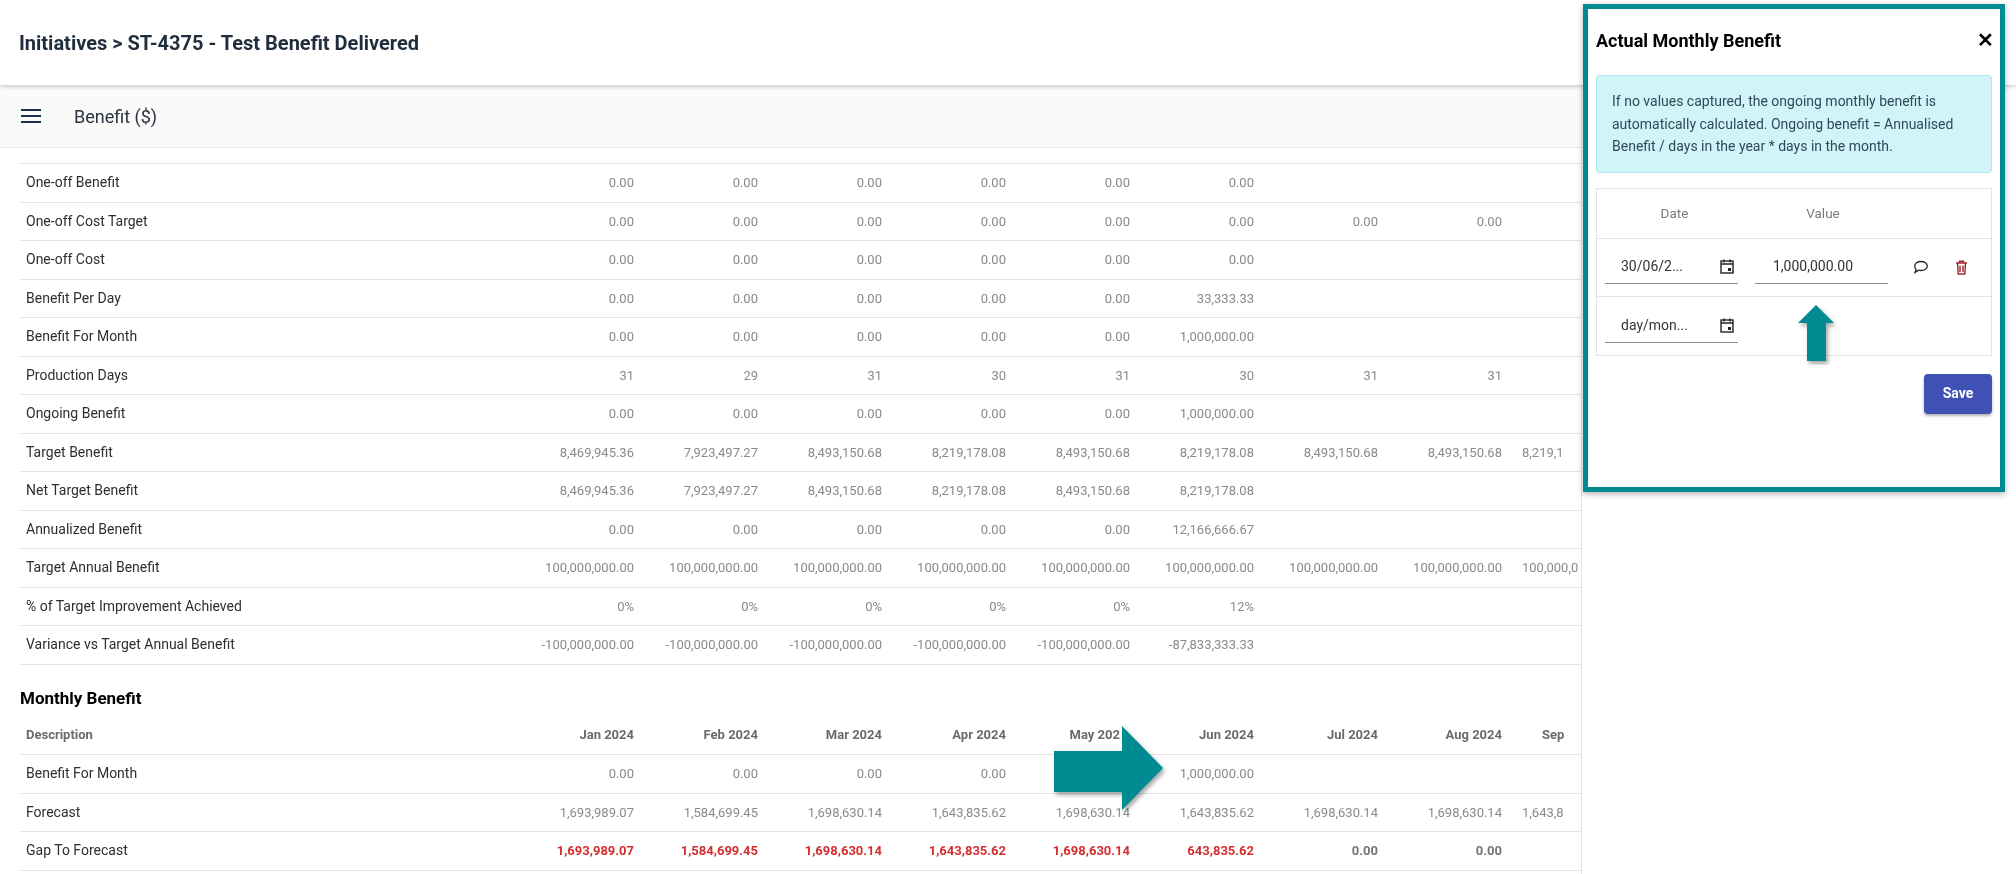 This screenshot has width=2016, height=874. What do you see at coordinates (606, 734) in the screenshot?
I see `column-header: Jan 2024` at bounding box center [606, 734].